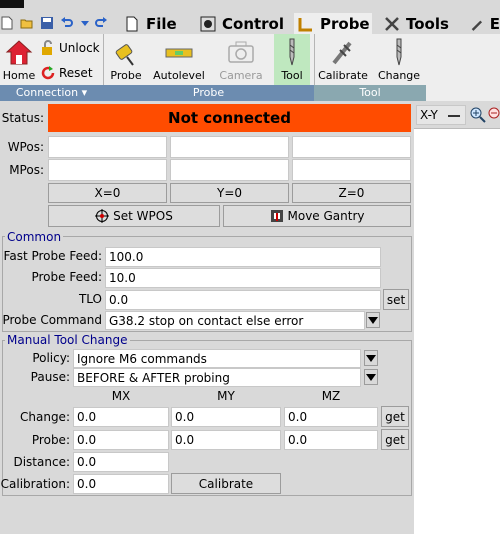  Describe the element at coordinates (241, 75) in the screenshot. I see `camera-label: Camera` at that location.